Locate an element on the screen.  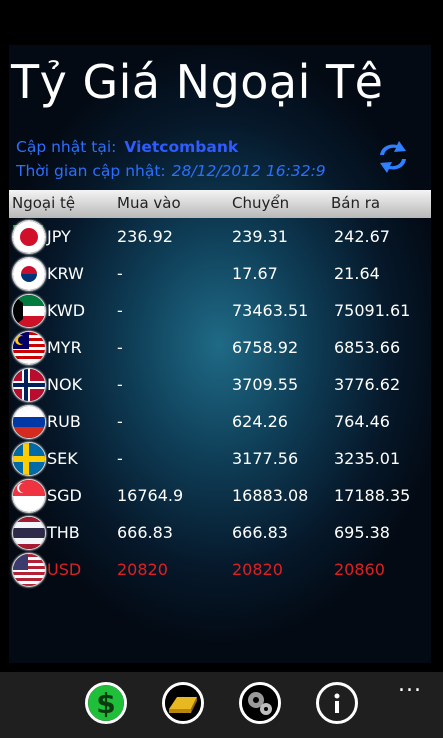
sweden-flag-icon is located at coordinates (29, 459).